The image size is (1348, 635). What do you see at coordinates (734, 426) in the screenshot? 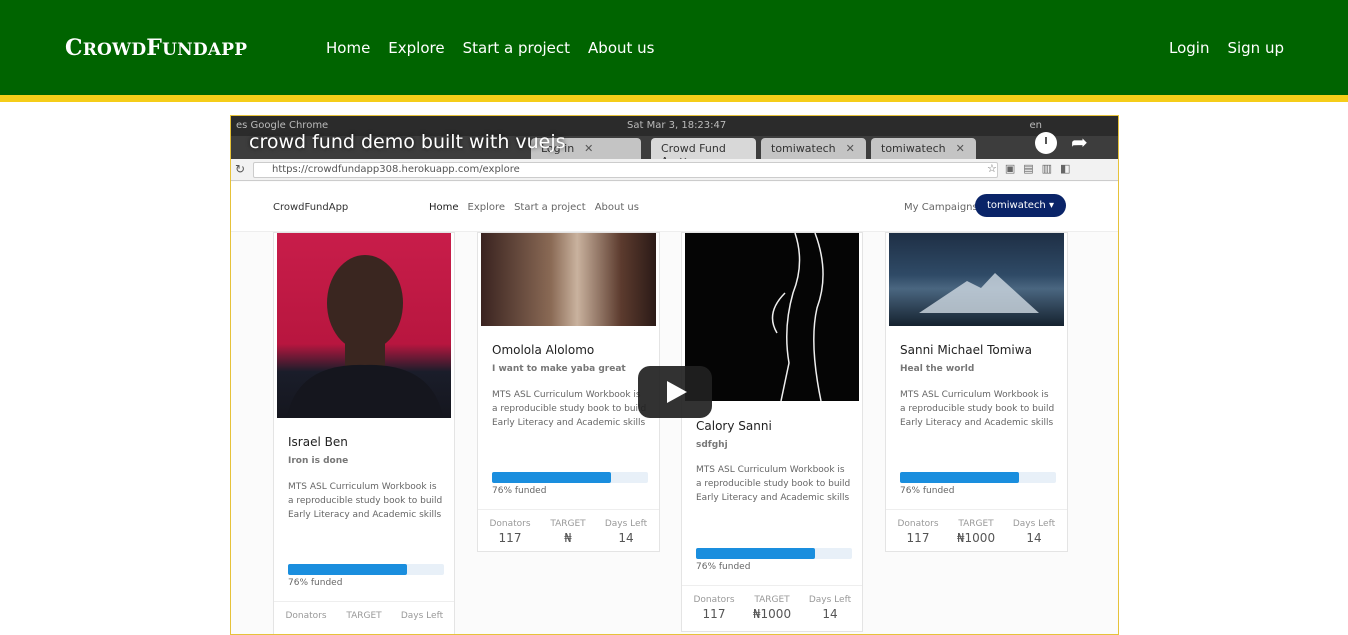
I see `campaign-creator: Calory Sanni` at bounding box center [734, 426].